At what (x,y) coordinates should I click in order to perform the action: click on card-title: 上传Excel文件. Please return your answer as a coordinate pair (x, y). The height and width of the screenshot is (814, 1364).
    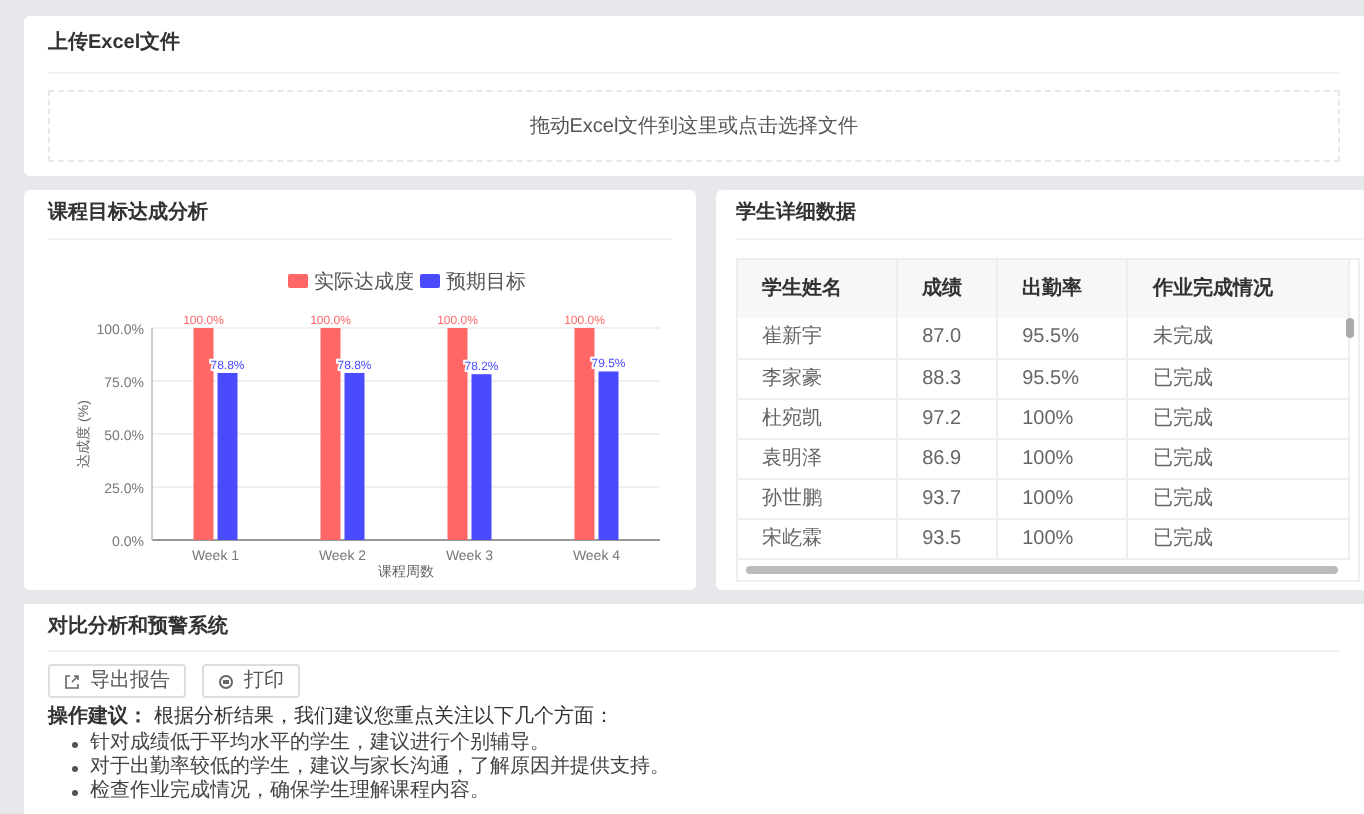
    Looking at the image, I should click on (115, 44).